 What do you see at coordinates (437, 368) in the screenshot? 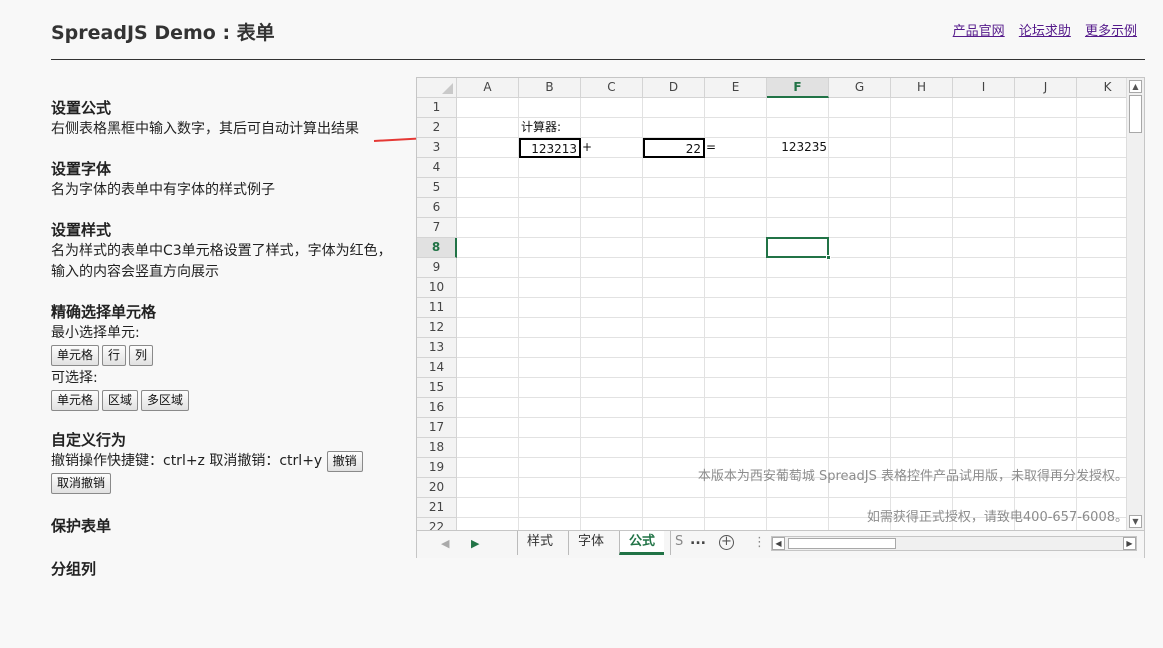
I see `row-header-14: 14` at bounding box center [437, 368].